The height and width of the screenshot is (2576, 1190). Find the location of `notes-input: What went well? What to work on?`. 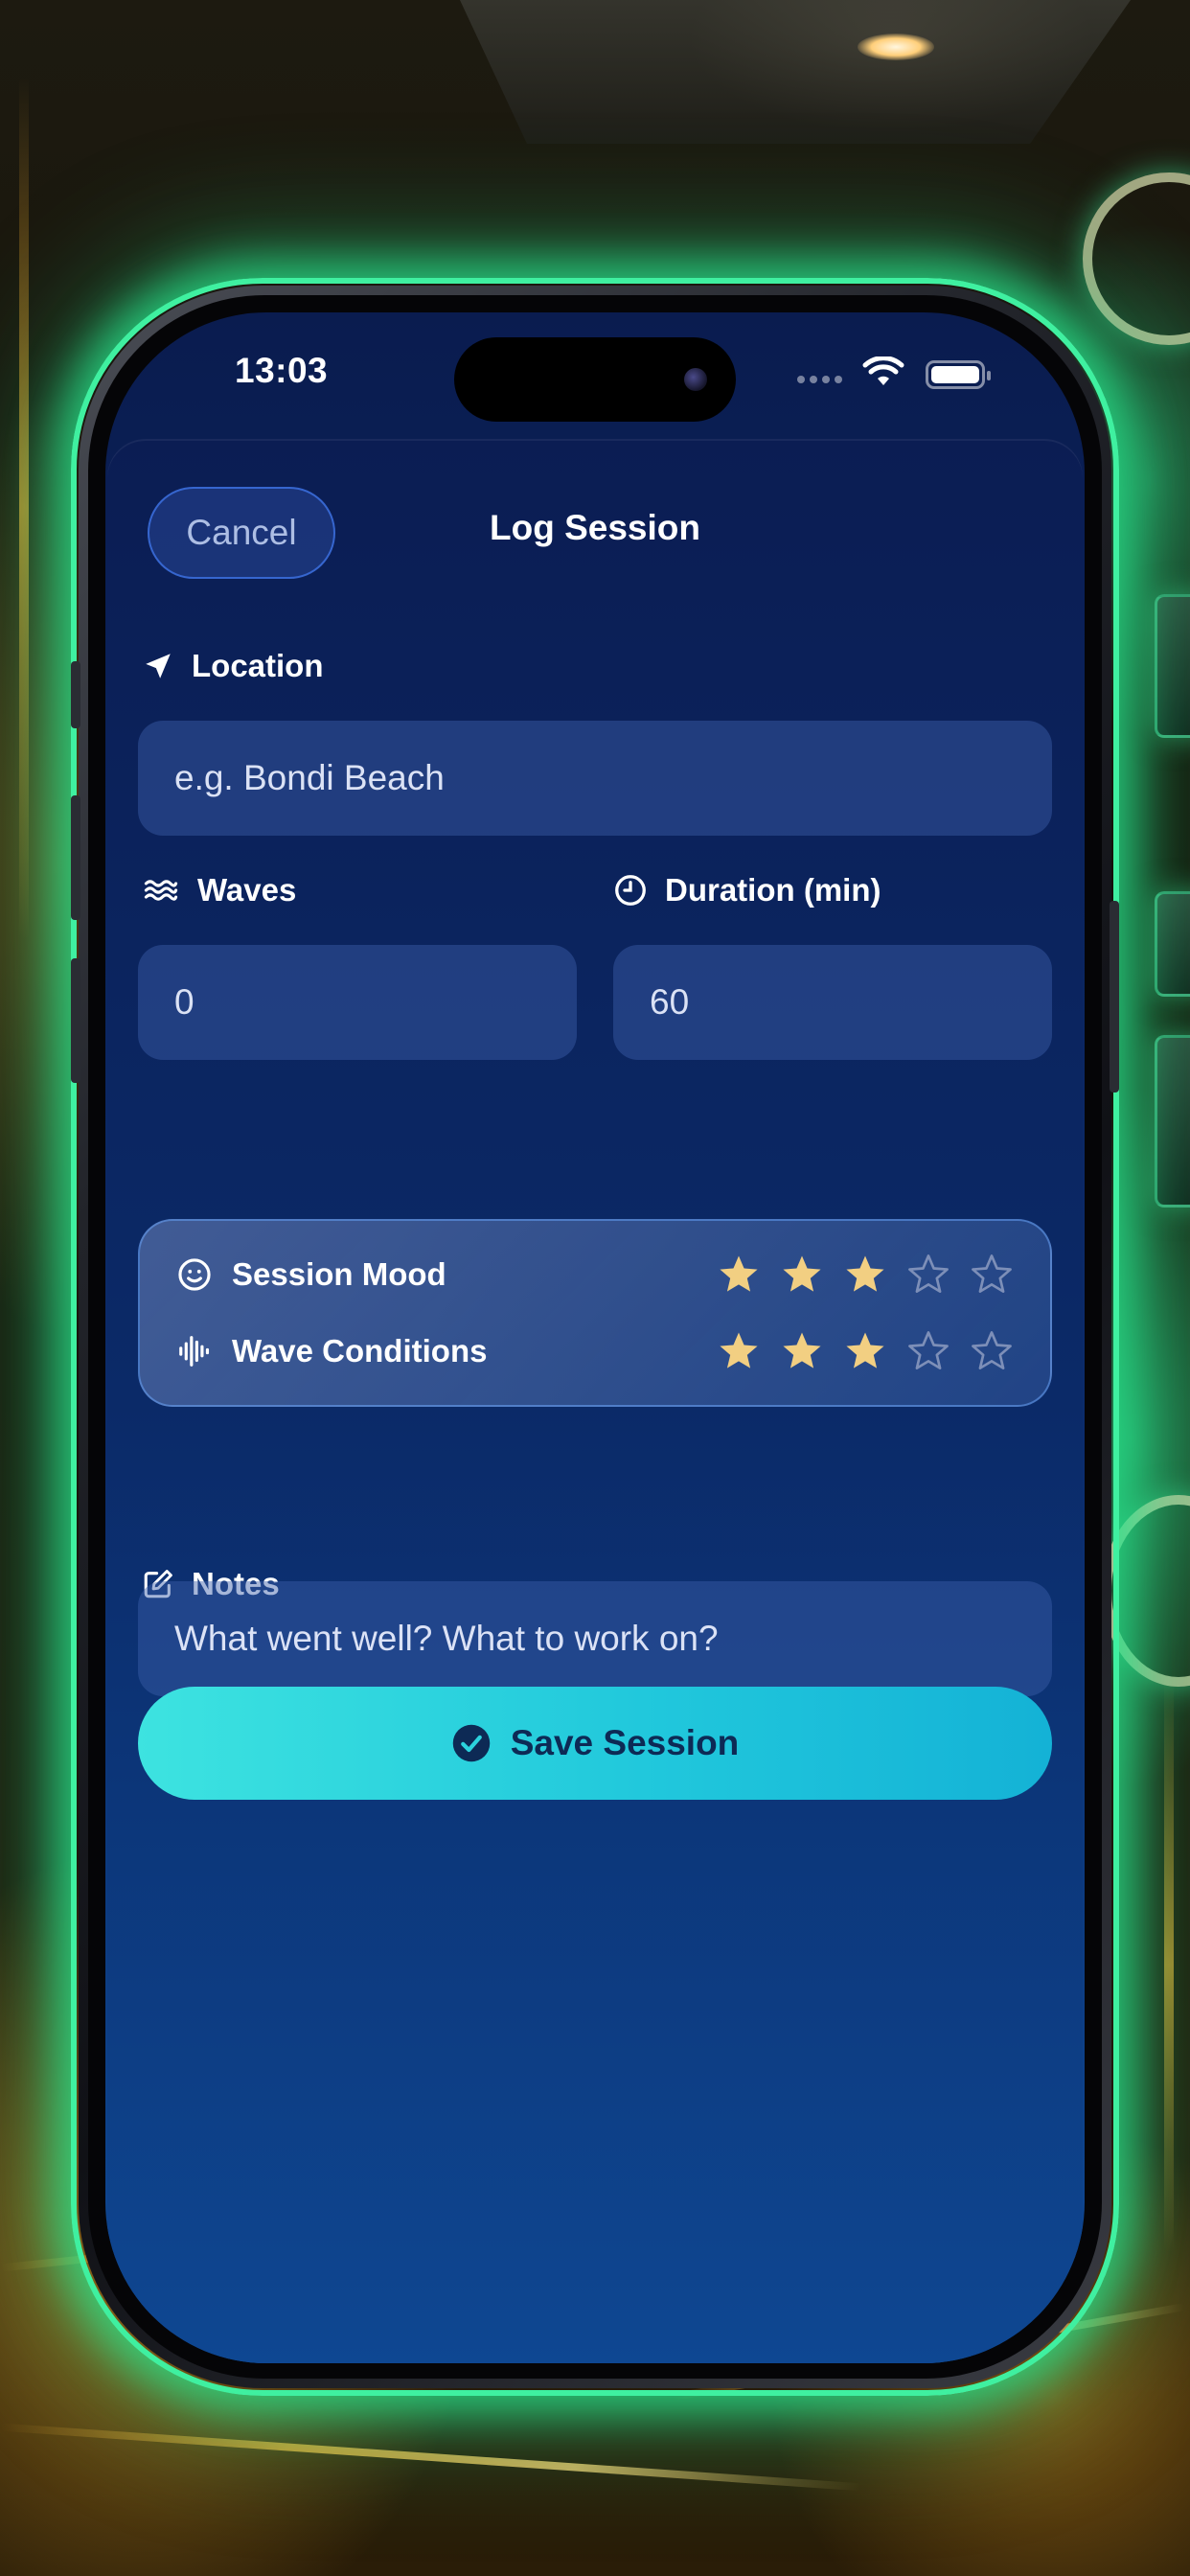

notes-input: What went well? What to work on? is located at coordinates (595, 1638).